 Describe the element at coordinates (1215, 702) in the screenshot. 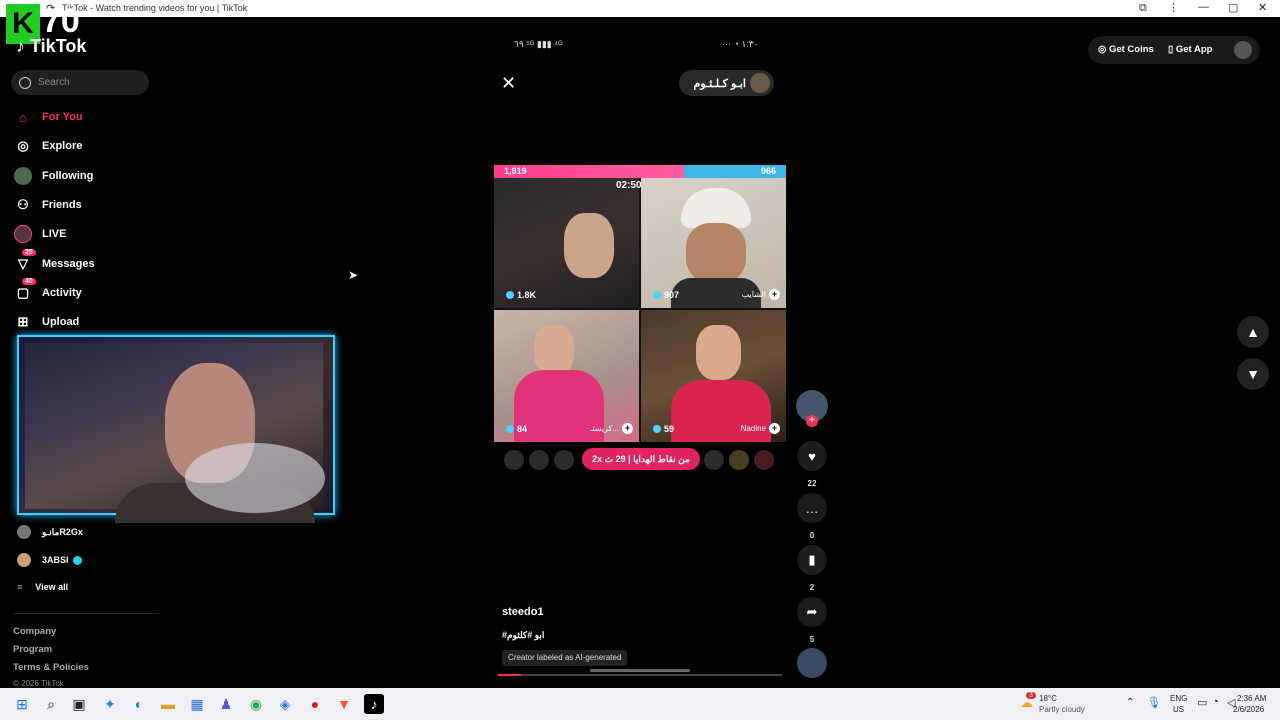

I see `wifi-icon: ◔` at that location.